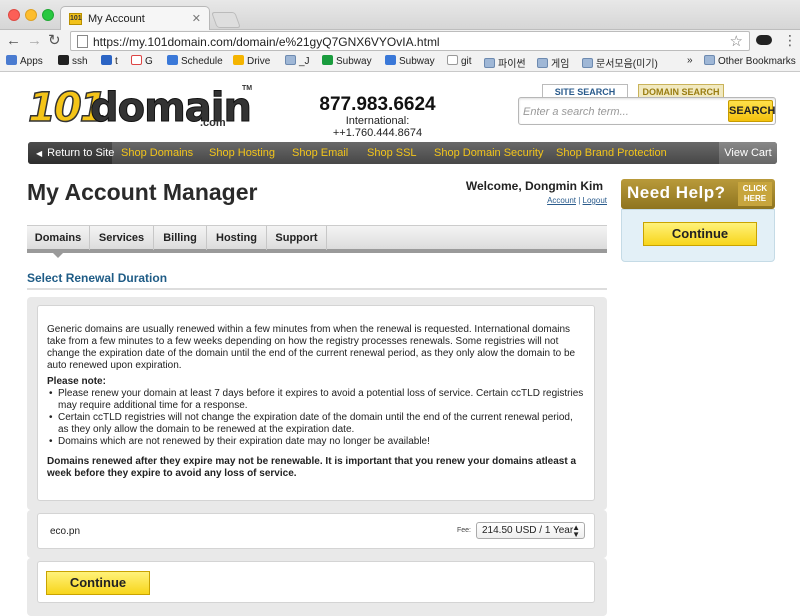  Describe the element at coordinates (58, 242) in the screenshot. I see `tab-domains: Domains` at that location.